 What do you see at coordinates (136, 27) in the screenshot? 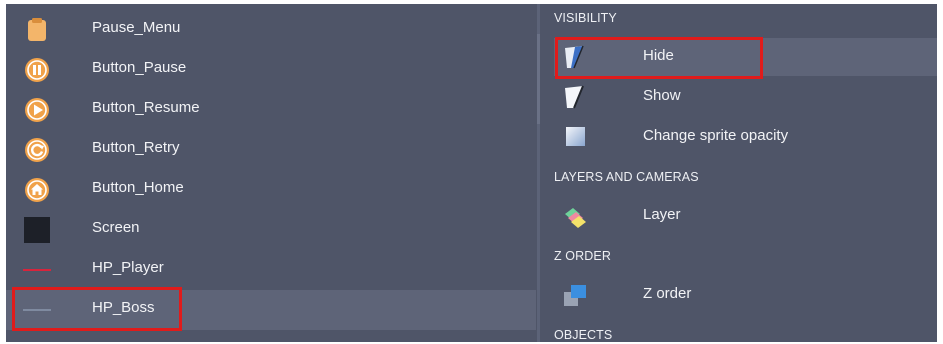
I see `object-label: Pause_Menu` at bounding box center [136, 27].